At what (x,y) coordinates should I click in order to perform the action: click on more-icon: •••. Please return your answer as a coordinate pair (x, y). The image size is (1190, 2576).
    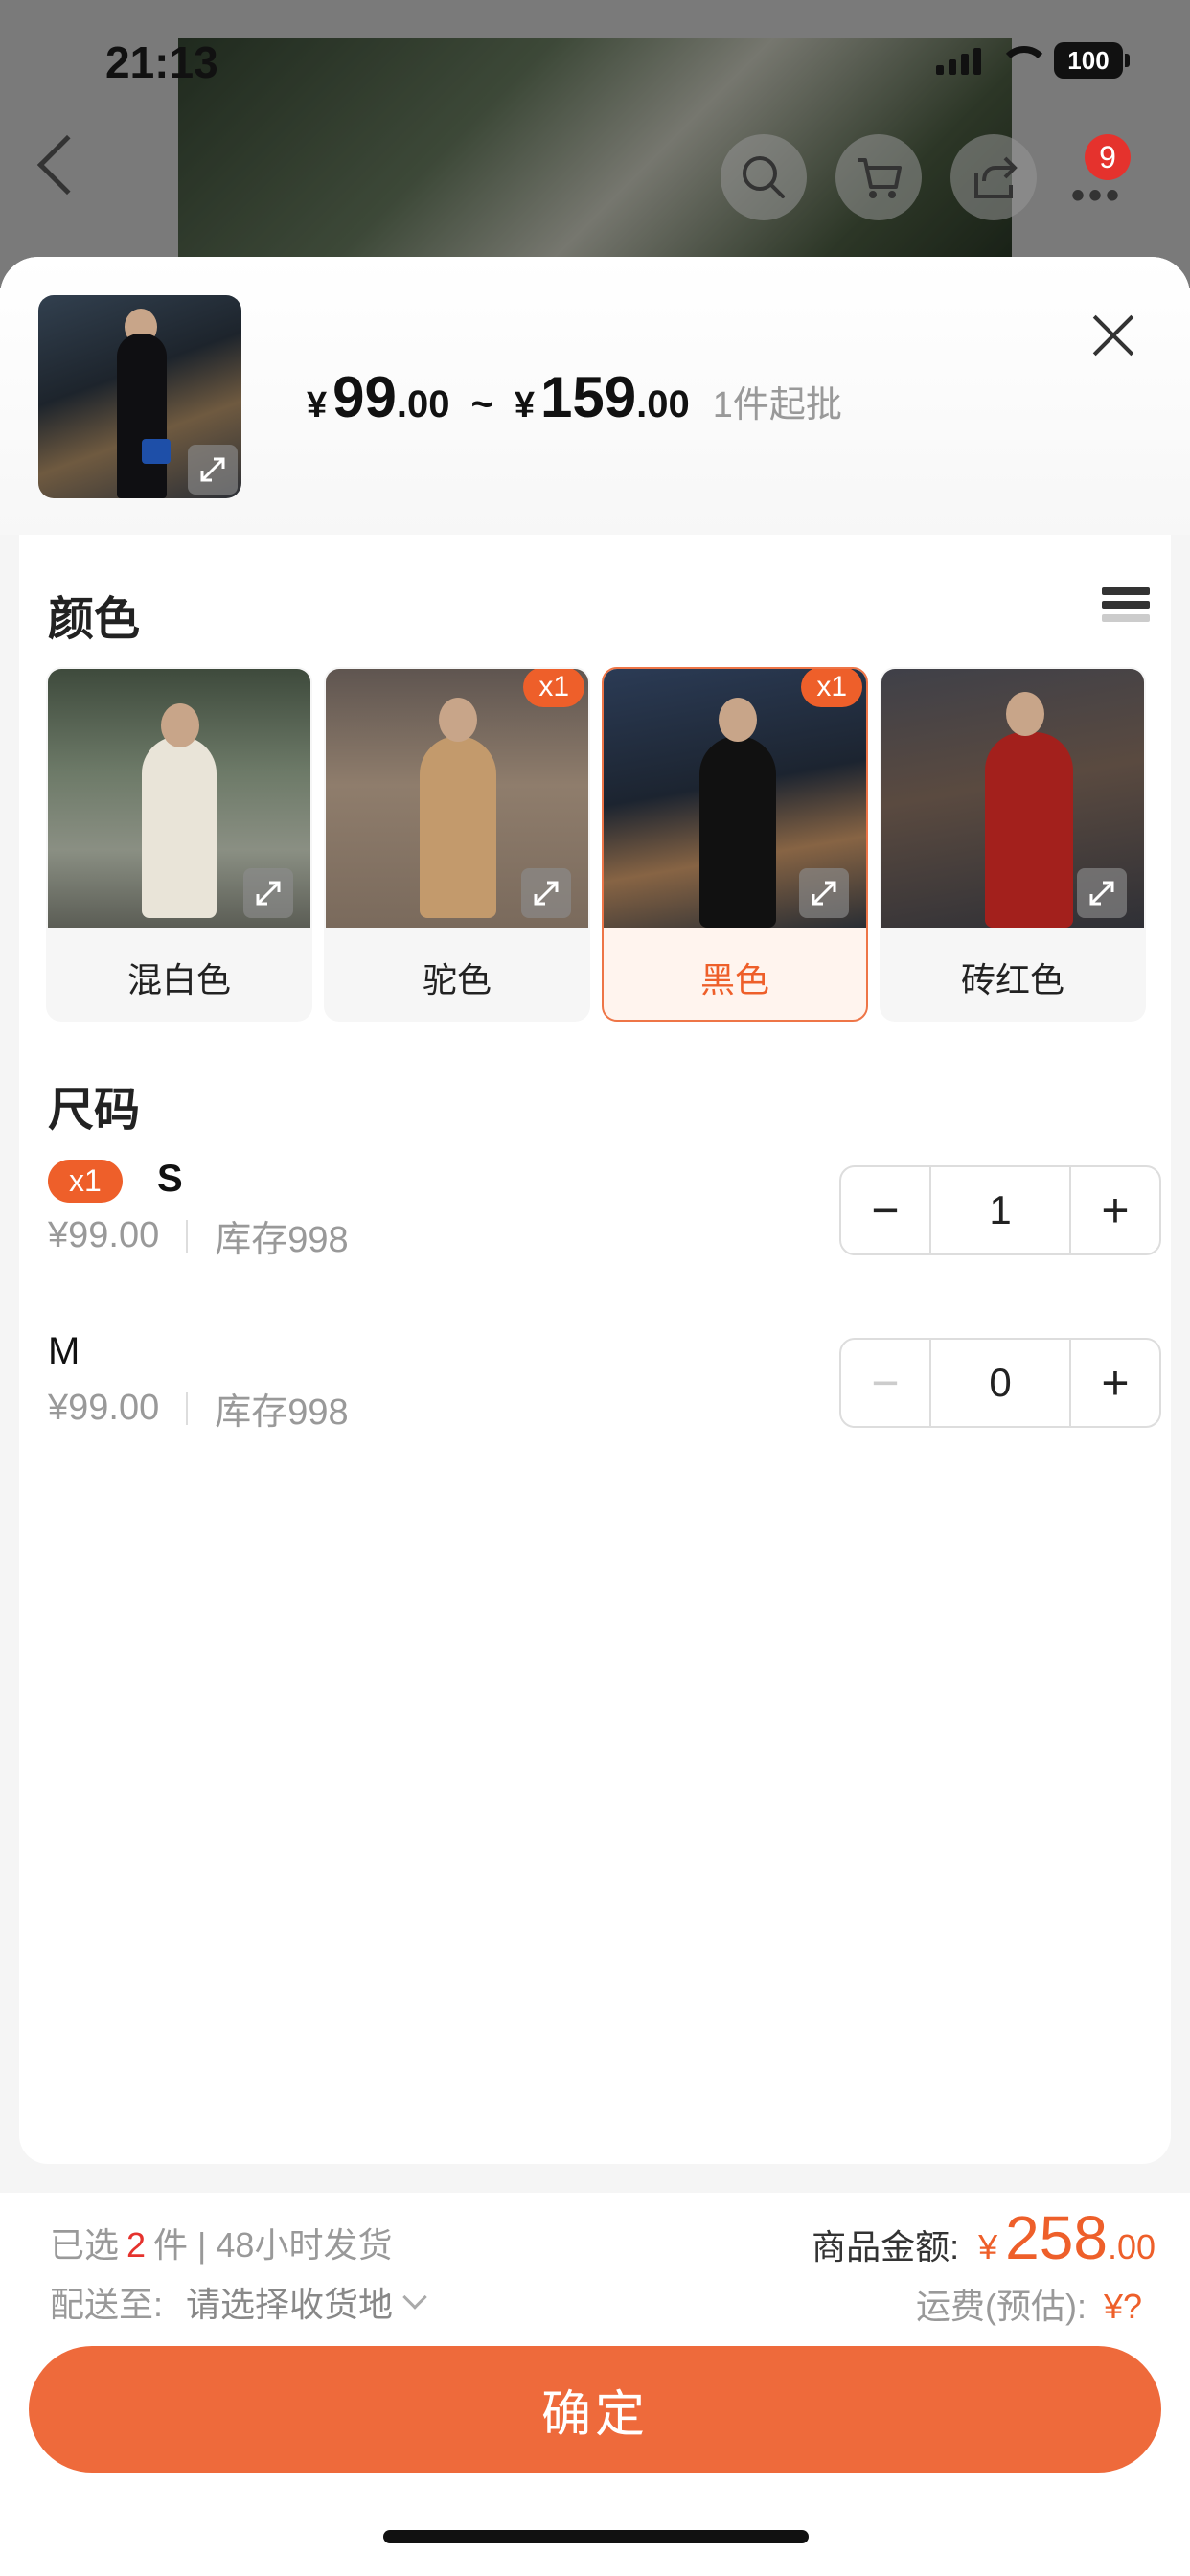
    Looking at the image, I should click on (1097, 196).